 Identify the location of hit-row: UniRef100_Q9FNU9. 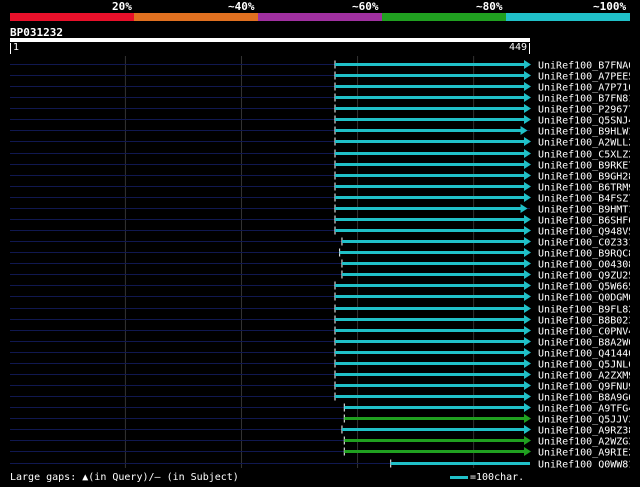
(320, 387).